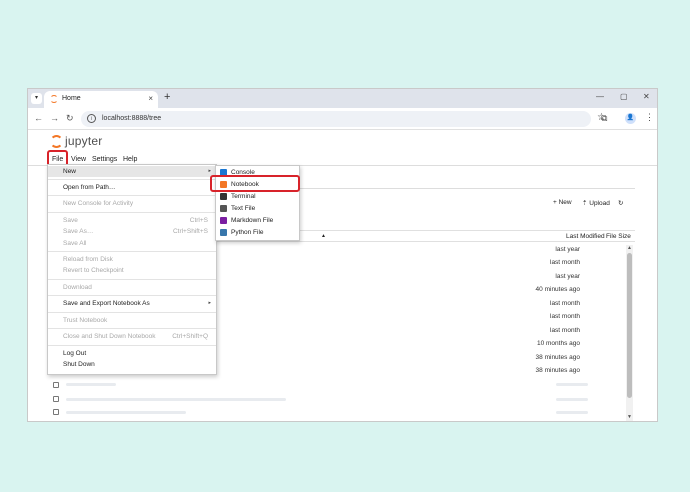  Describe the element at coordinates (649, 117) in the screenshot. I see `browser-menu-icon: ⋮` at that location.